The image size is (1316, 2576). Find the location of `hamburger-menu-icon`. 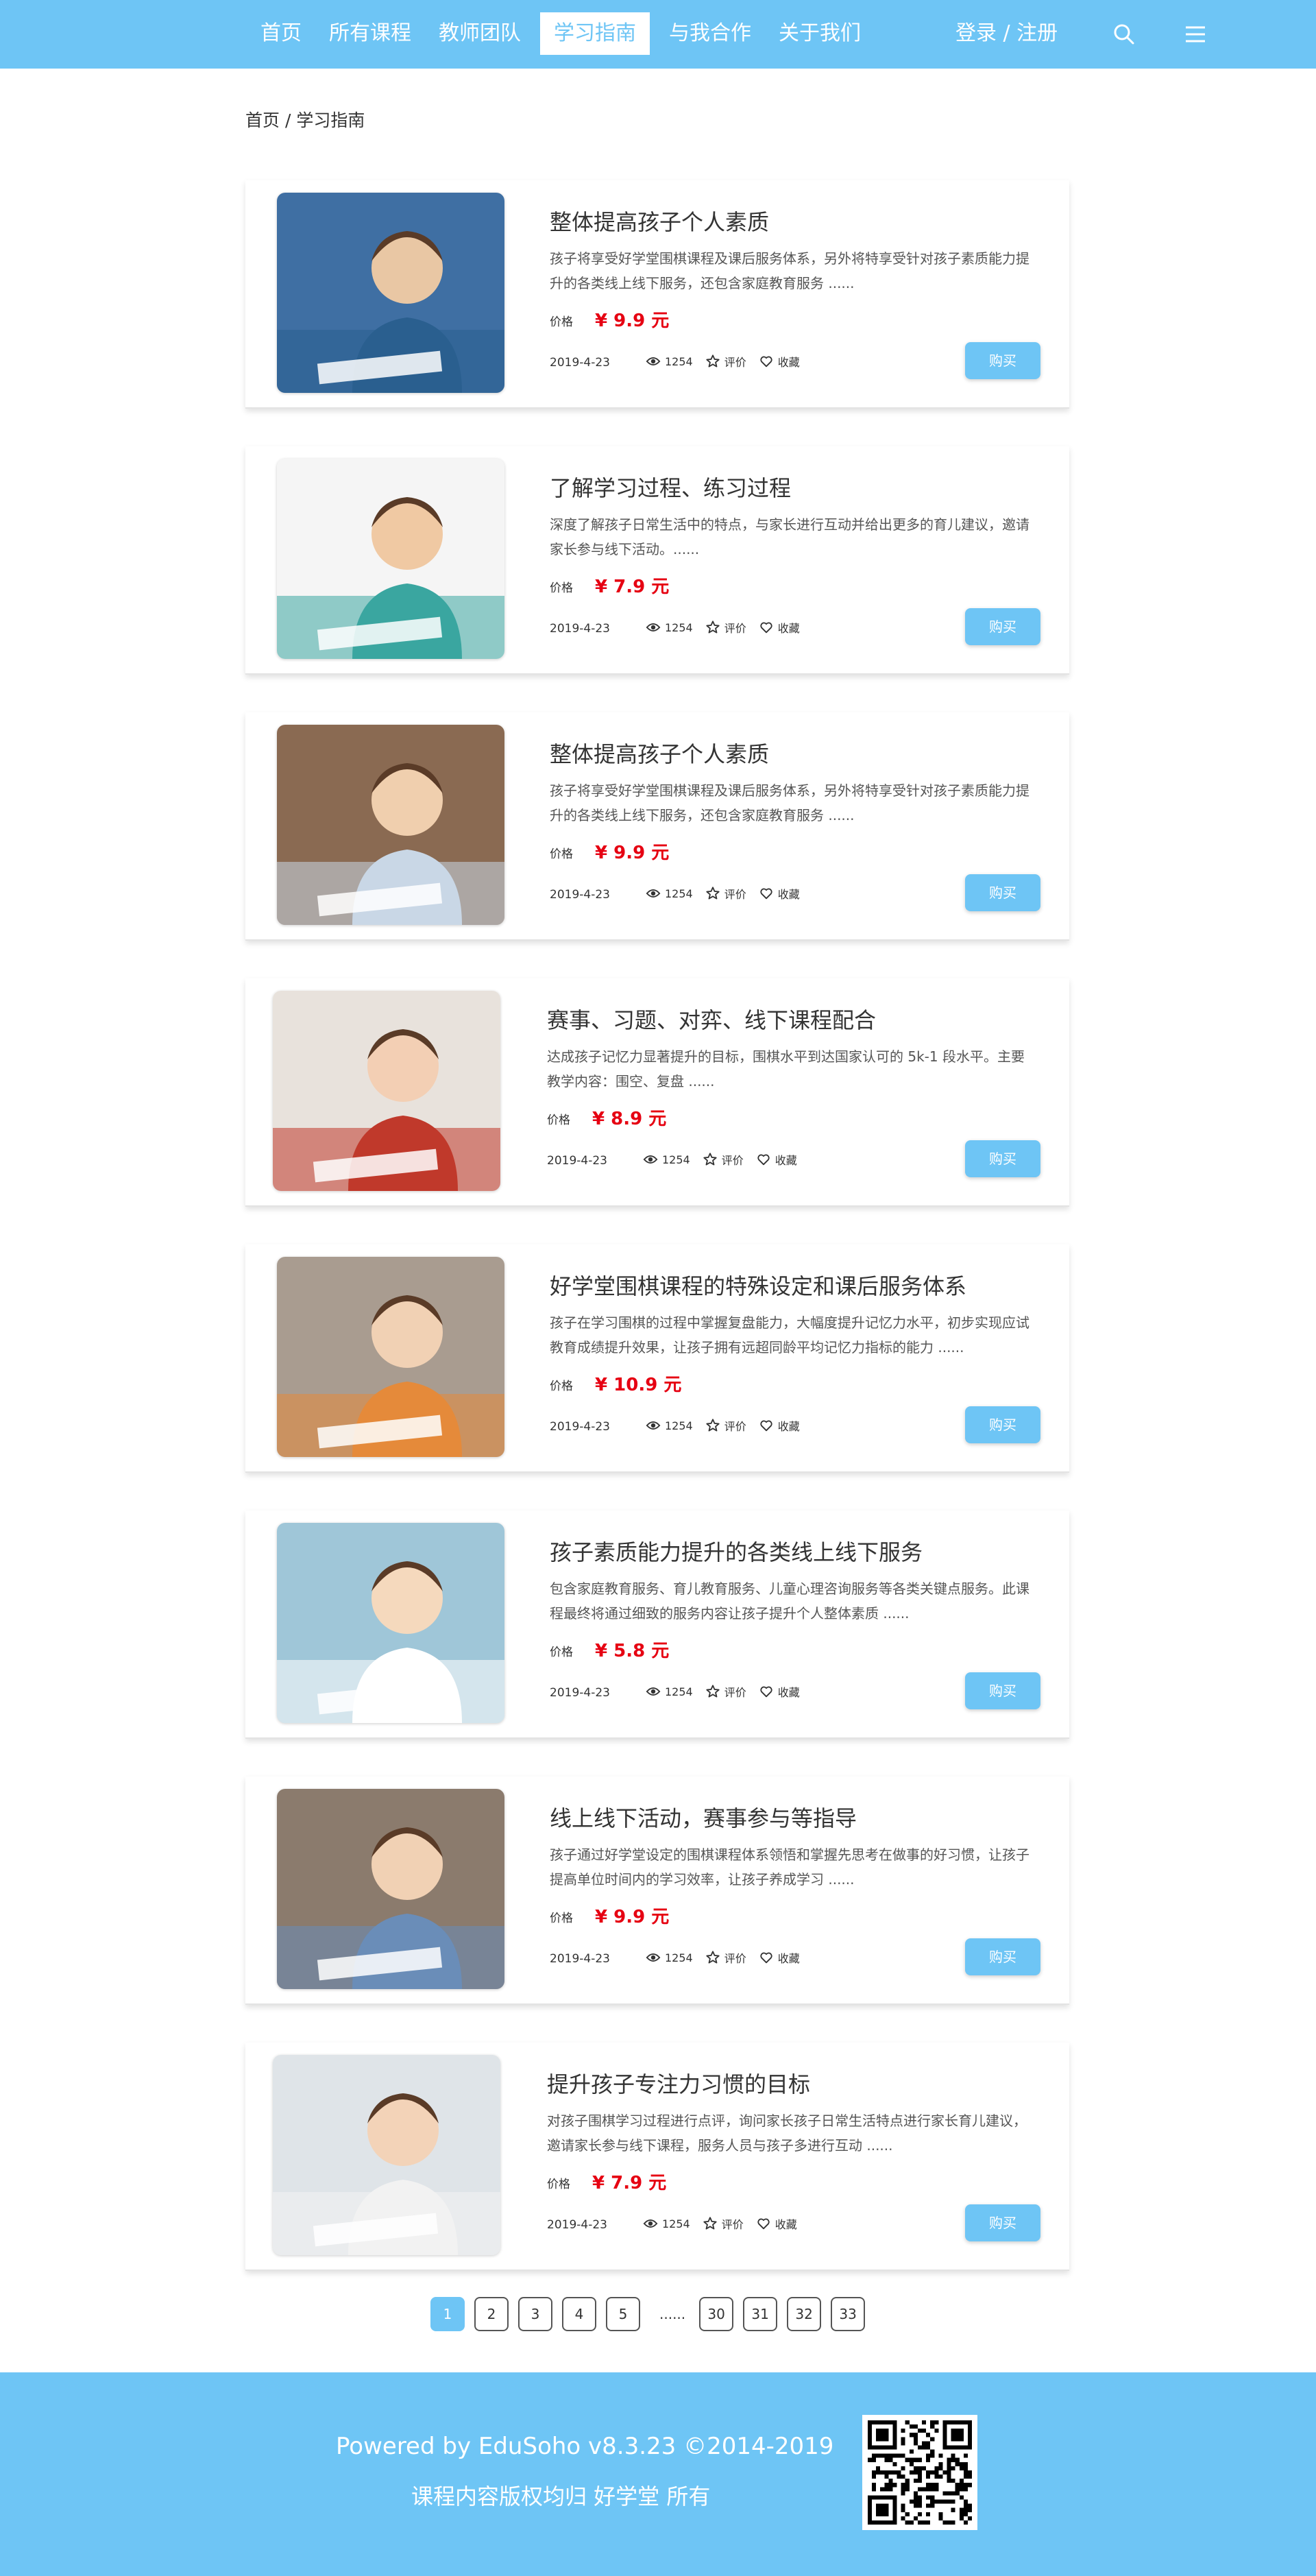

hamburger-menu-icon is located at coordinates (1195, 35).